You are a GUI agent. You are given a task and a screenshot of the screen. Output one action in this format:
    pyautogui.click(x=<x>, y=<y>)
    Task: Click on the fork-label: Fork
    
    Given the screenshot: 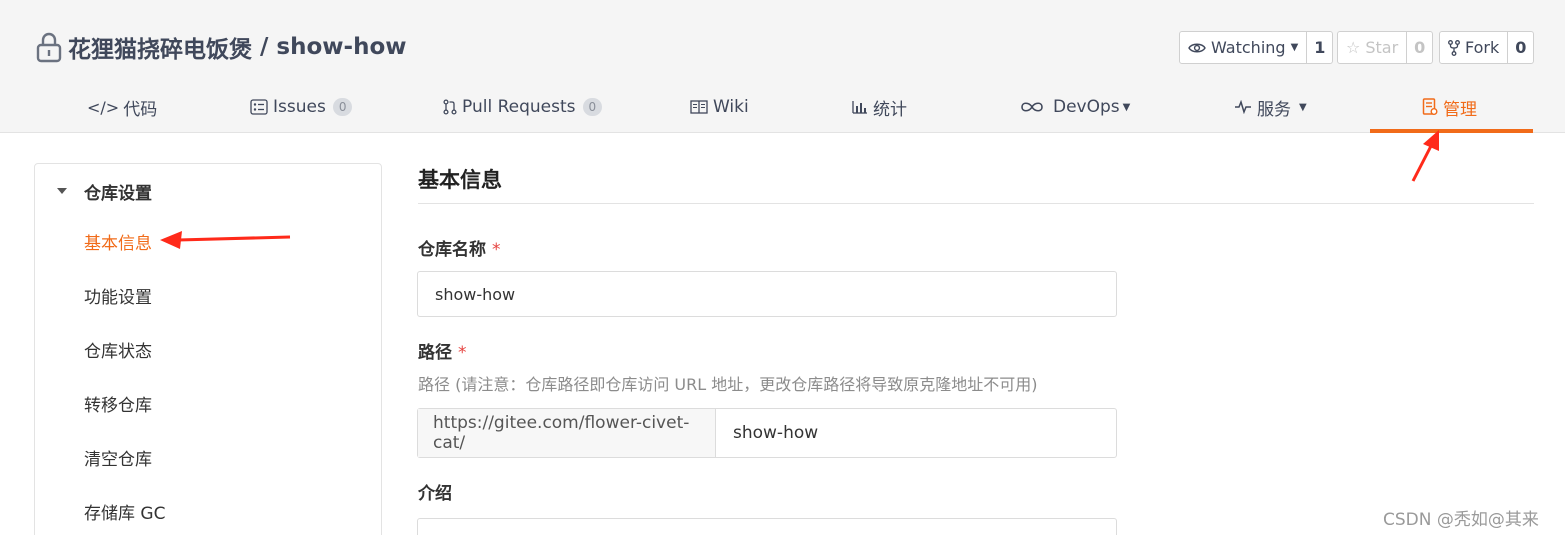 What is the action you would take?
    pyautogui.click(x=1482, y=47)
    